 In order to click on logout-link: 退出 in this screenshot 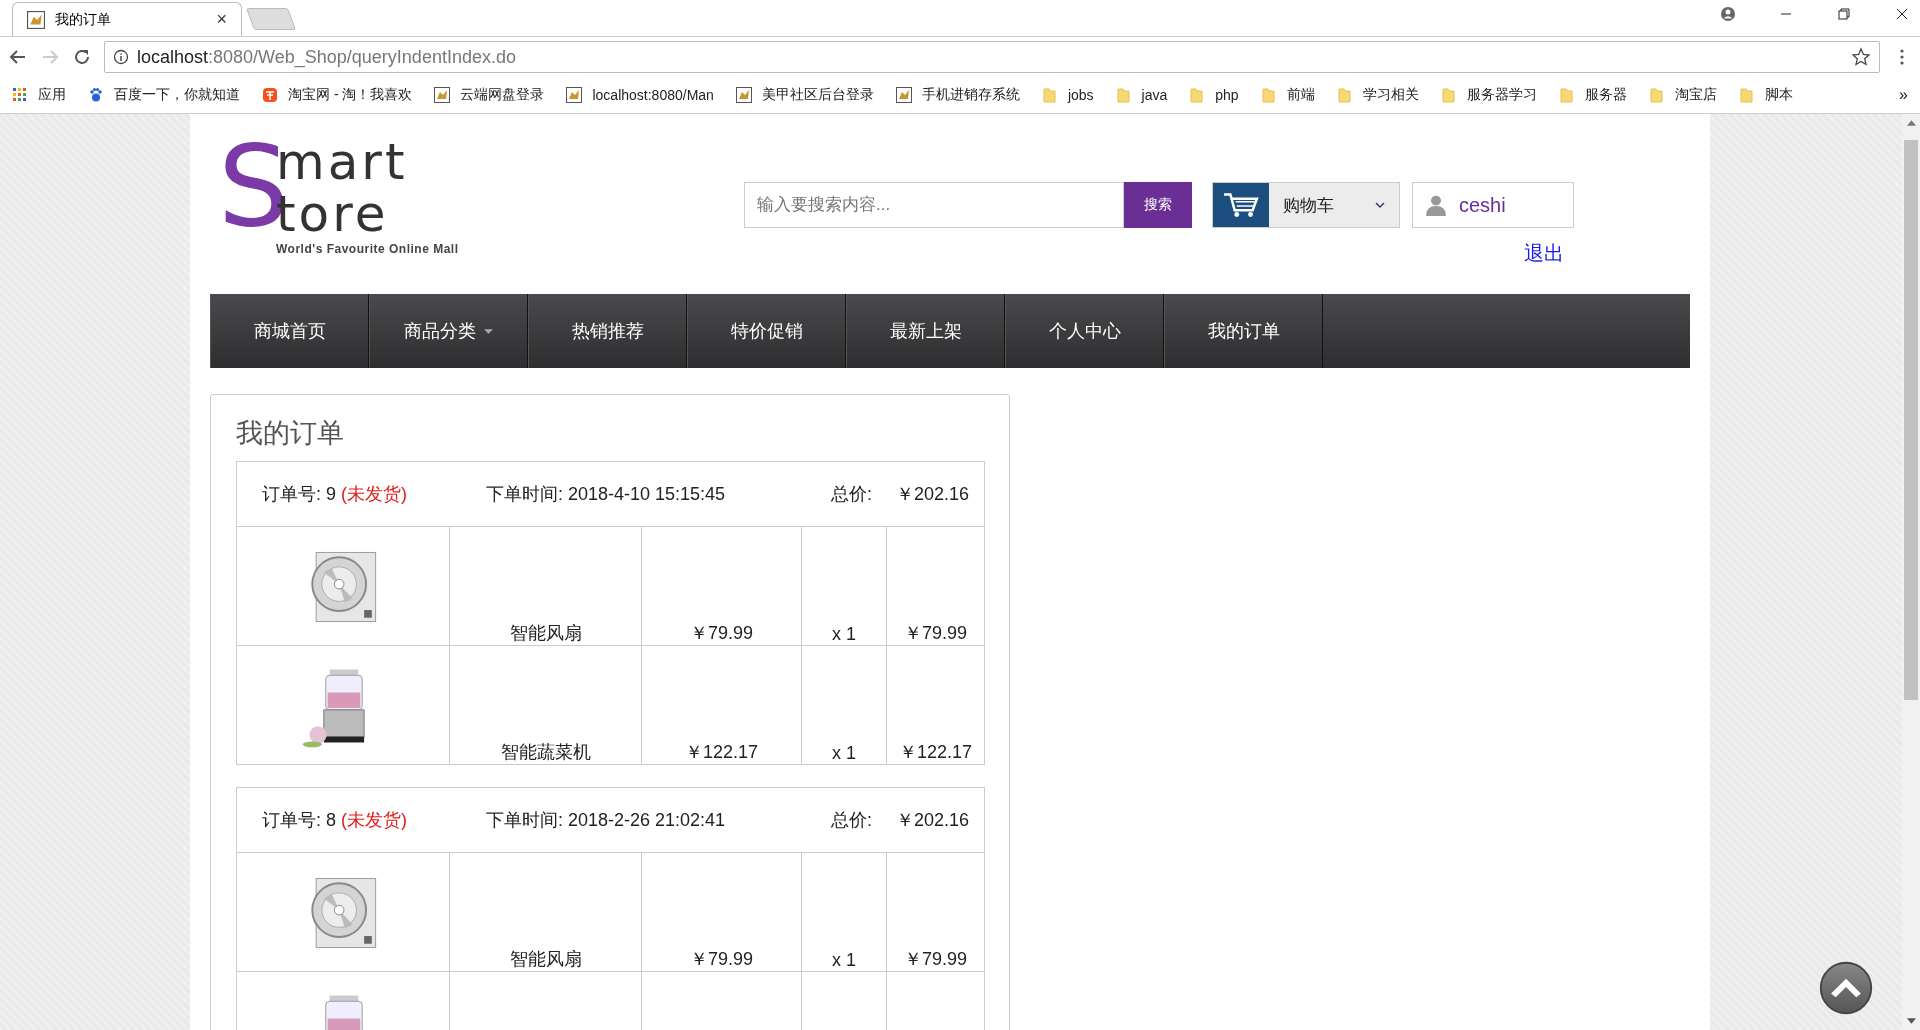, I will do `click(1544, 253)`.